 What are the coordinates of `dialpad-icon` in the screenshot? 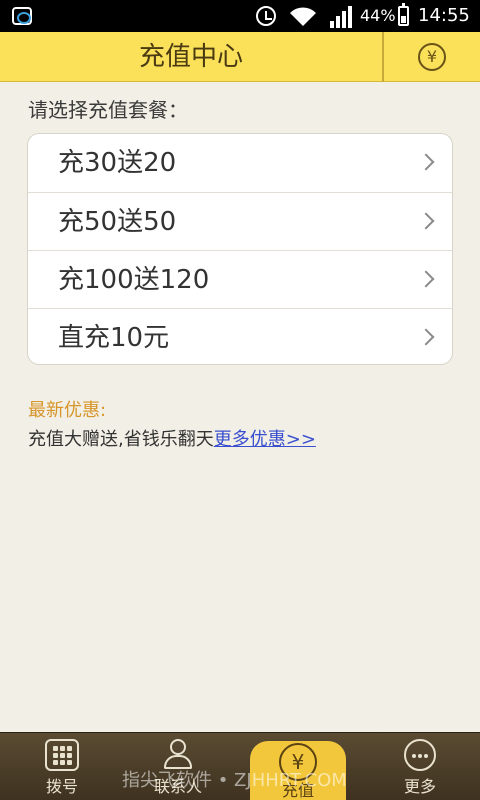 It's located at (62, 755).